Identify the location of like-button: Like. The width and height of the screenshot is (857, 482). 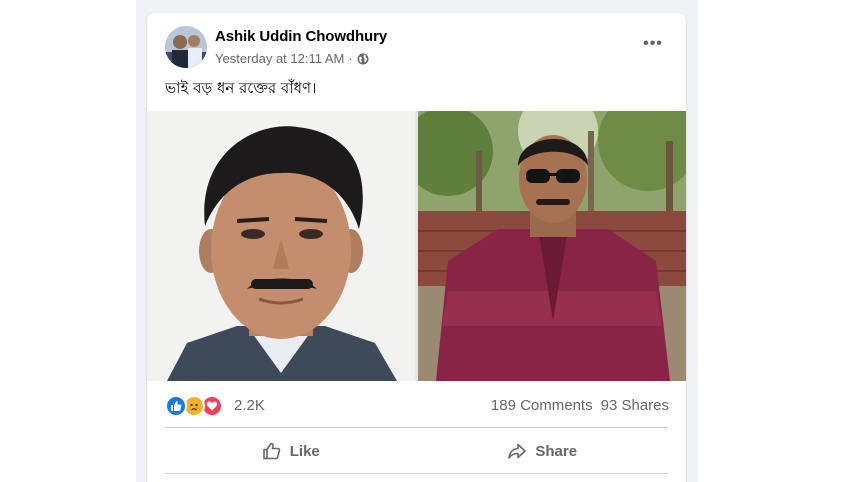
(291, 451).